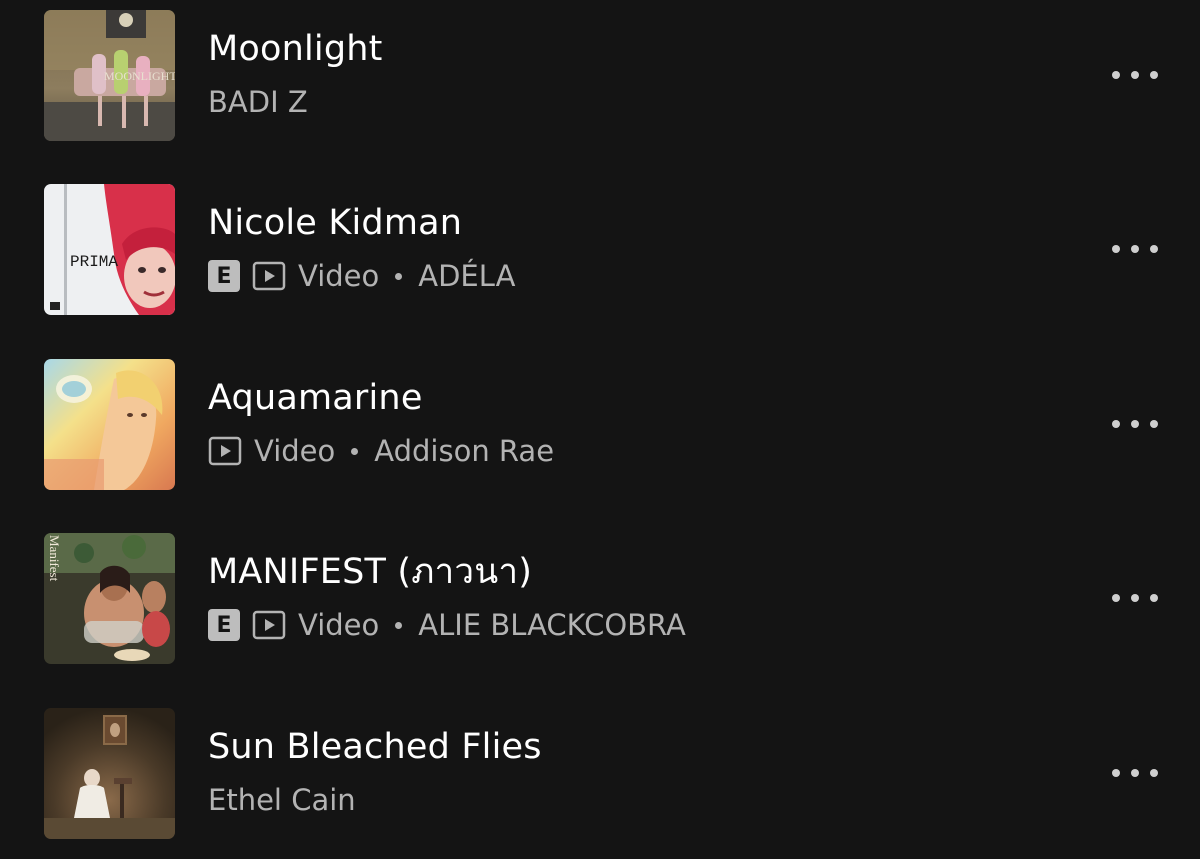 This screenshot has width=1200, height=859. Describe the element at coordinates (552, 625) in the screenshot. I see `track-artist: ALIE BLACKCOBRA` at that location.